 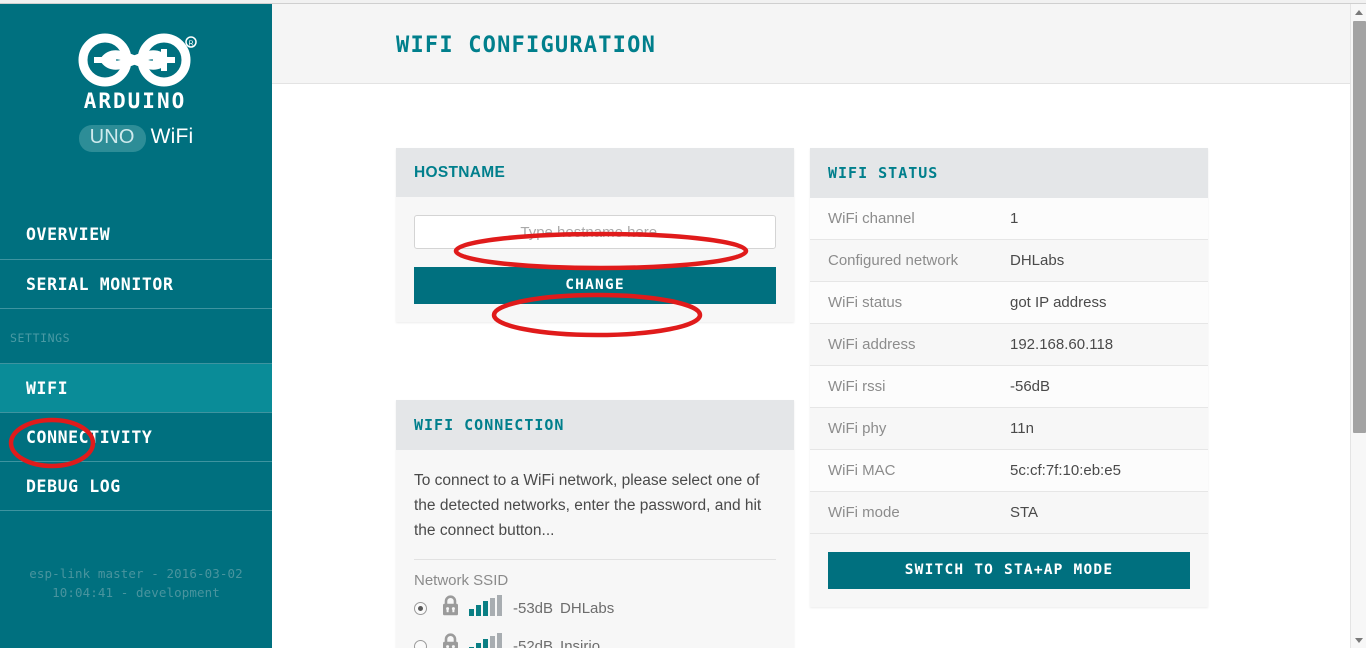 I want to click on switch-to-sta-ap-mode-button: SWITCH TO STA+AP MODE, so click(x=1009, y=570).